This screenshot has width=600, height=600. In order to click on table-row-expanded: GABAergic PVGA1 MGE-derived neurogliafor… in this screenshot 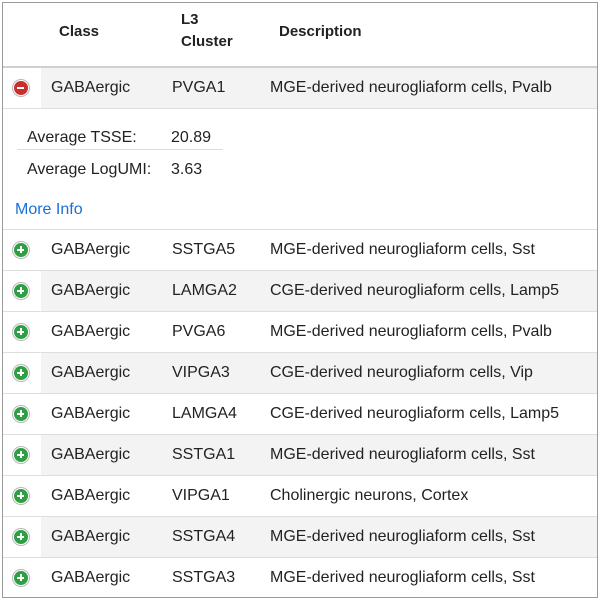, I will do `click(300, 88)`.